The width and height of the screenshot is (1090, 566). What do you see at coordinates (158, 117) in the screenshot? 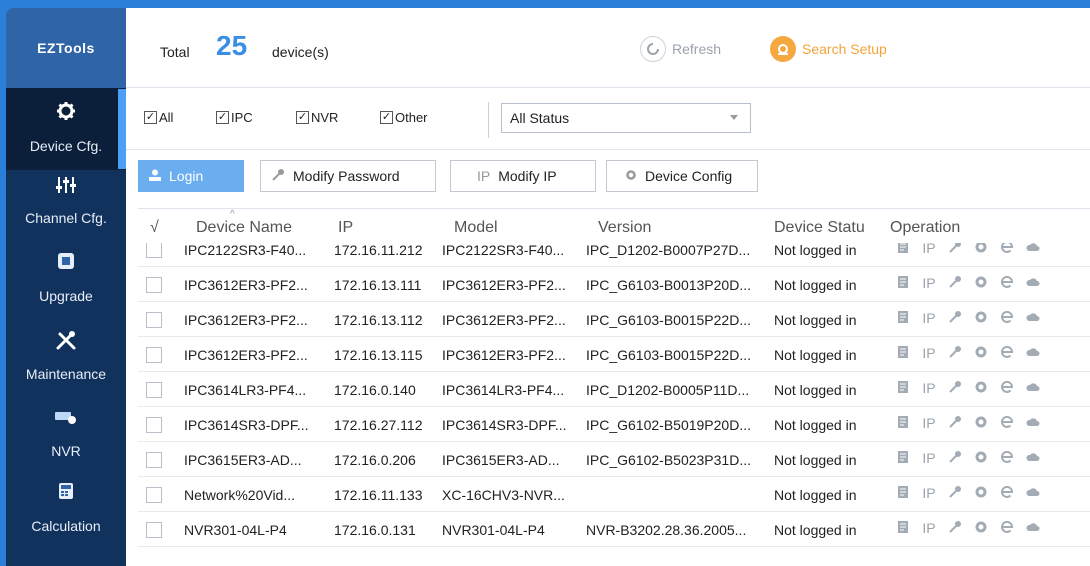
I see `filter-all-checkbox: ✓ All` at bounding box center [158, 117].